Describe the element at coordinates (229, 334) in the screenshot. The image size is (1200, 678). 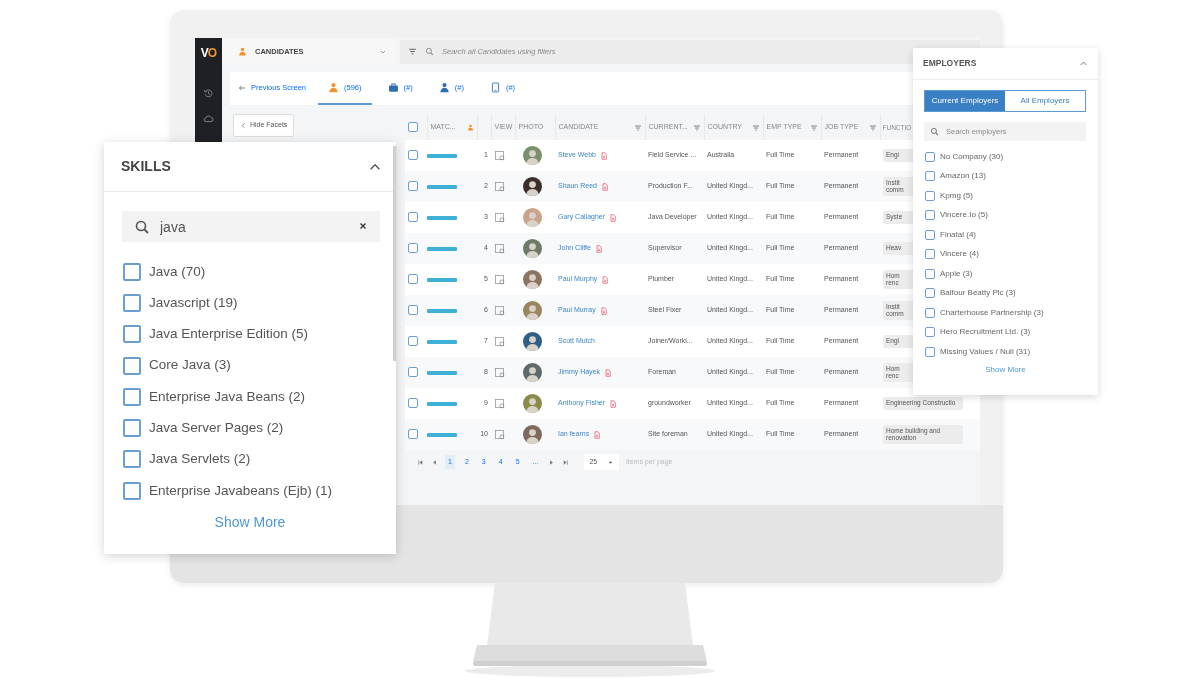
I see `option-label: Java Enterprise Edition (5)` at that location.